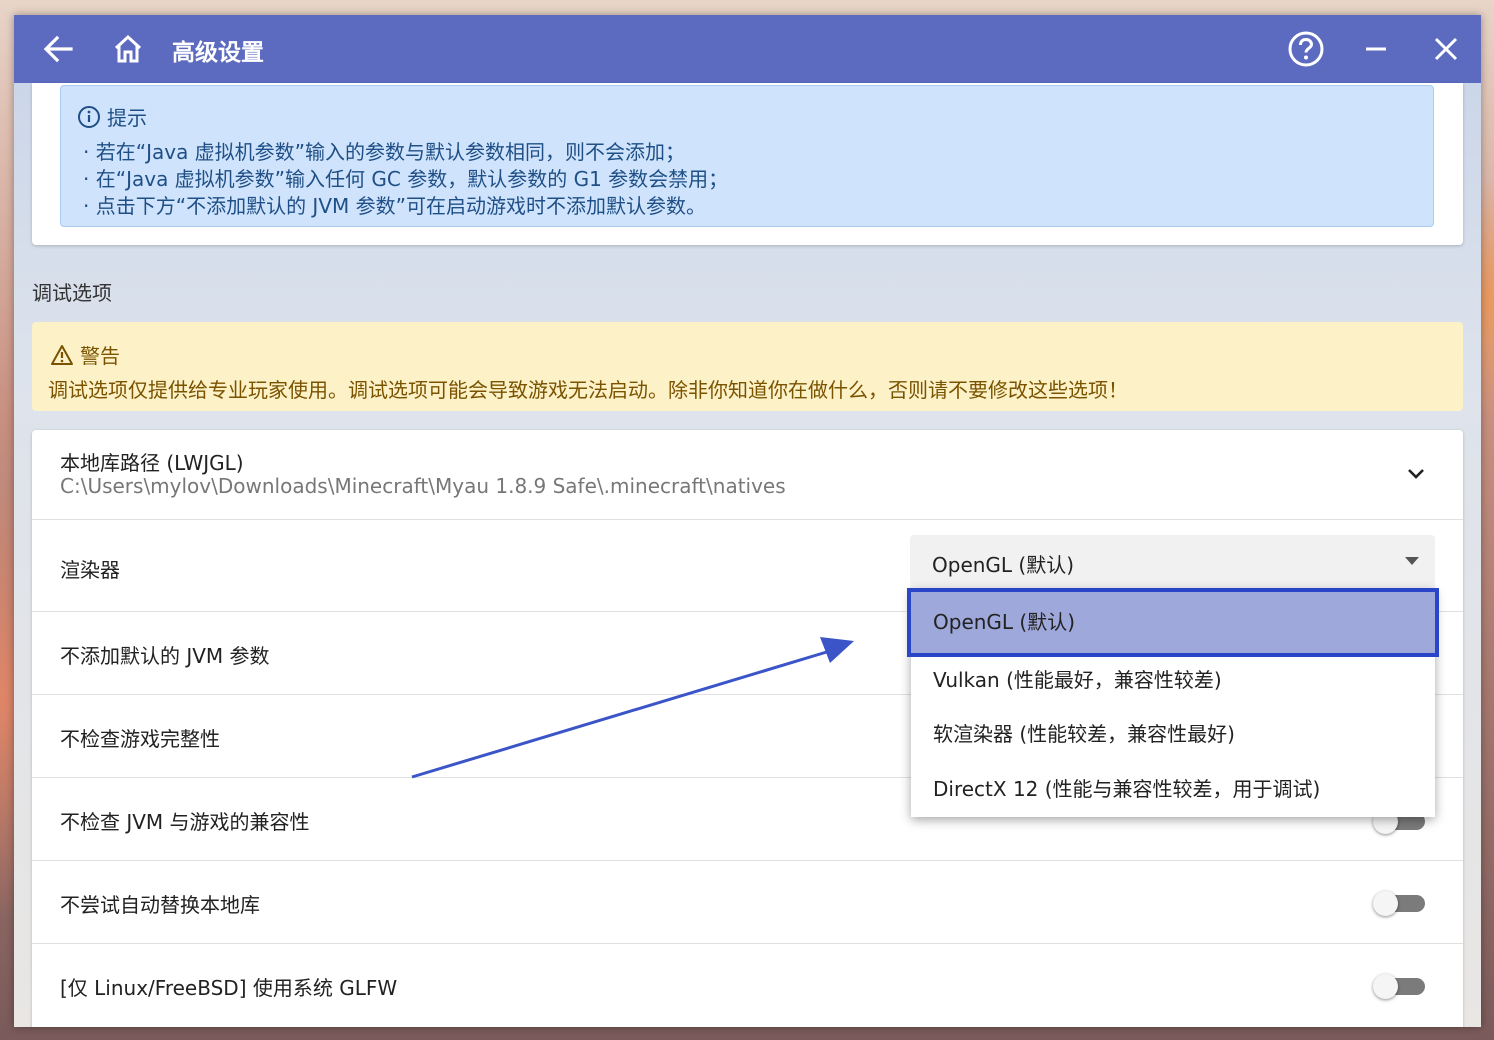 The height and width of the screenshot is (1040, 1494). What do you see at coordinates (632, 708) in the screenshot?
I see `annotation-arrow` at bounding box center [632, 708].